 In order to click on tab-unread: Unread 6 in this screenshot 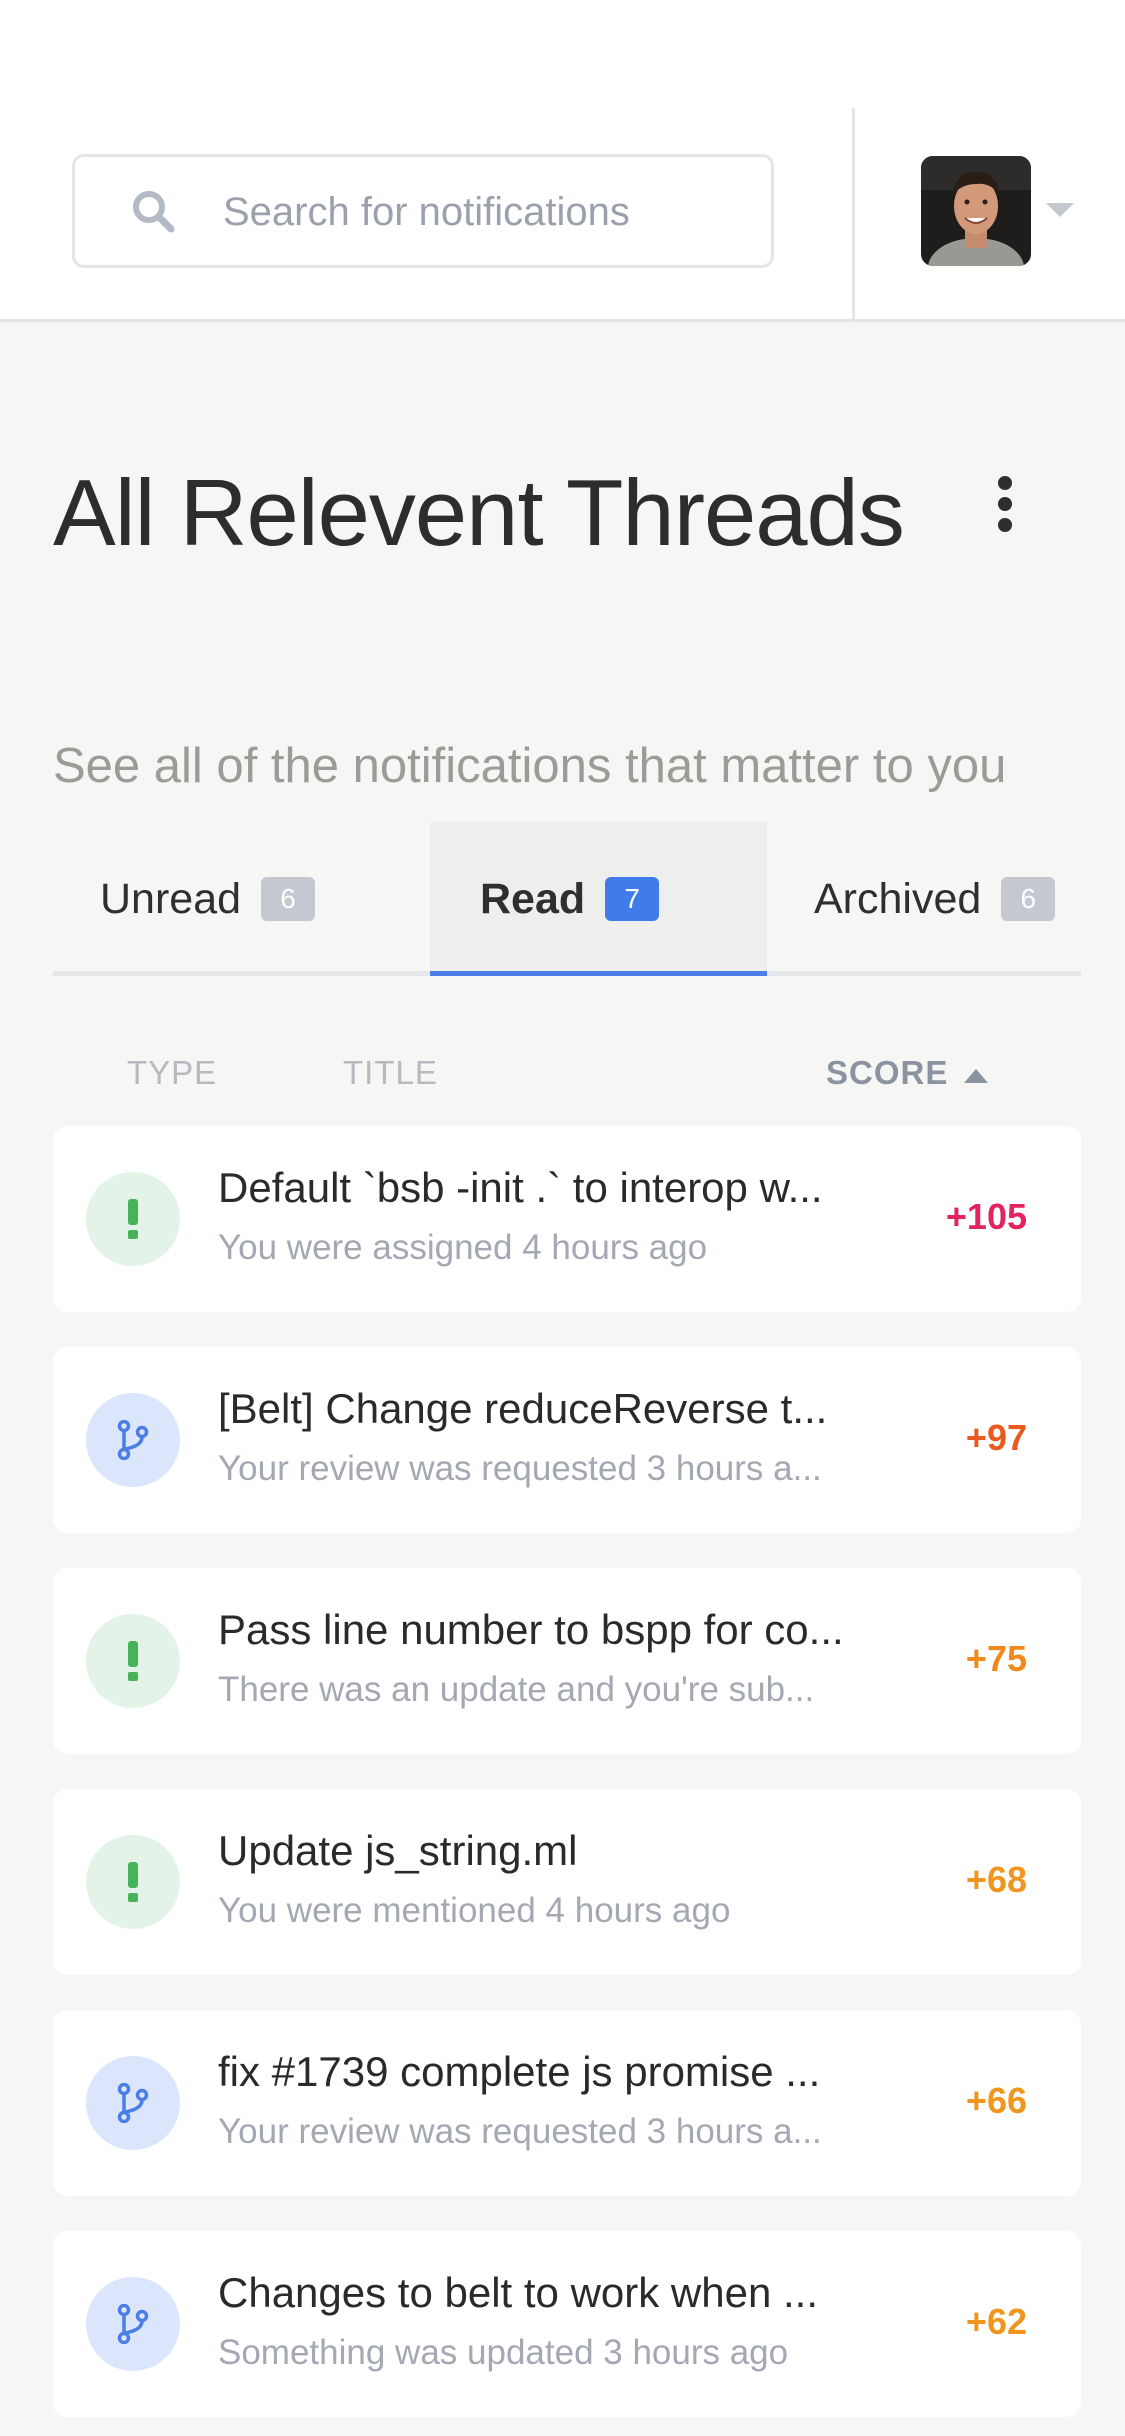, I will do `click(241, 899)`.